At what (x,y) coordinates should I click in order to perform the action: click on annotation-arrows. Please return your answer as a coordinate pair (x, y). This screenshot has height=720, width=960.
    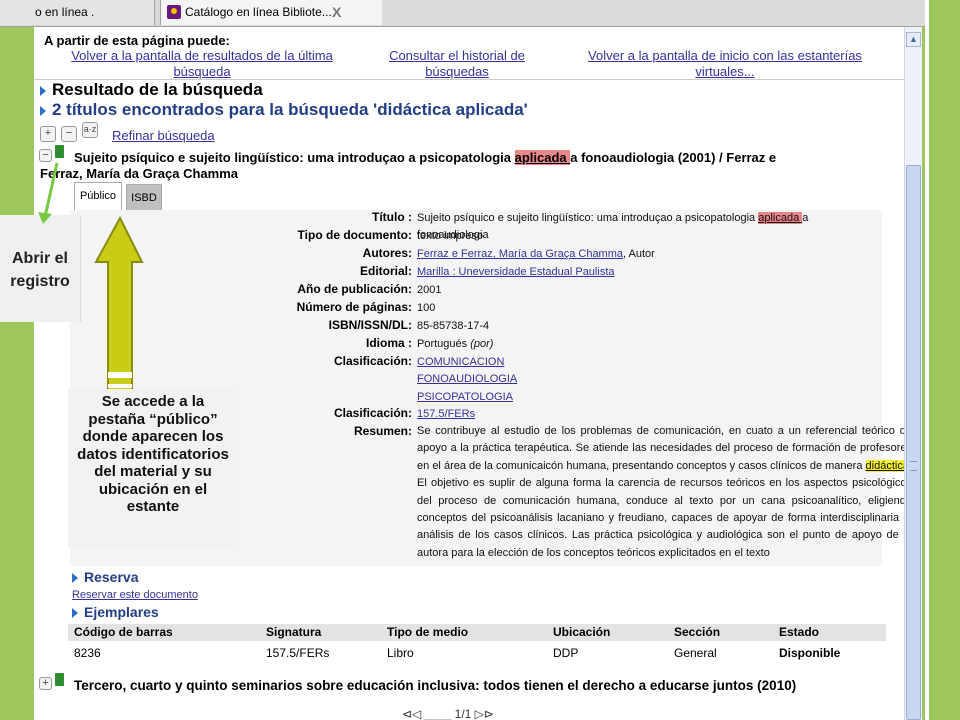
    Looking at the image, I should click on (91, 276).